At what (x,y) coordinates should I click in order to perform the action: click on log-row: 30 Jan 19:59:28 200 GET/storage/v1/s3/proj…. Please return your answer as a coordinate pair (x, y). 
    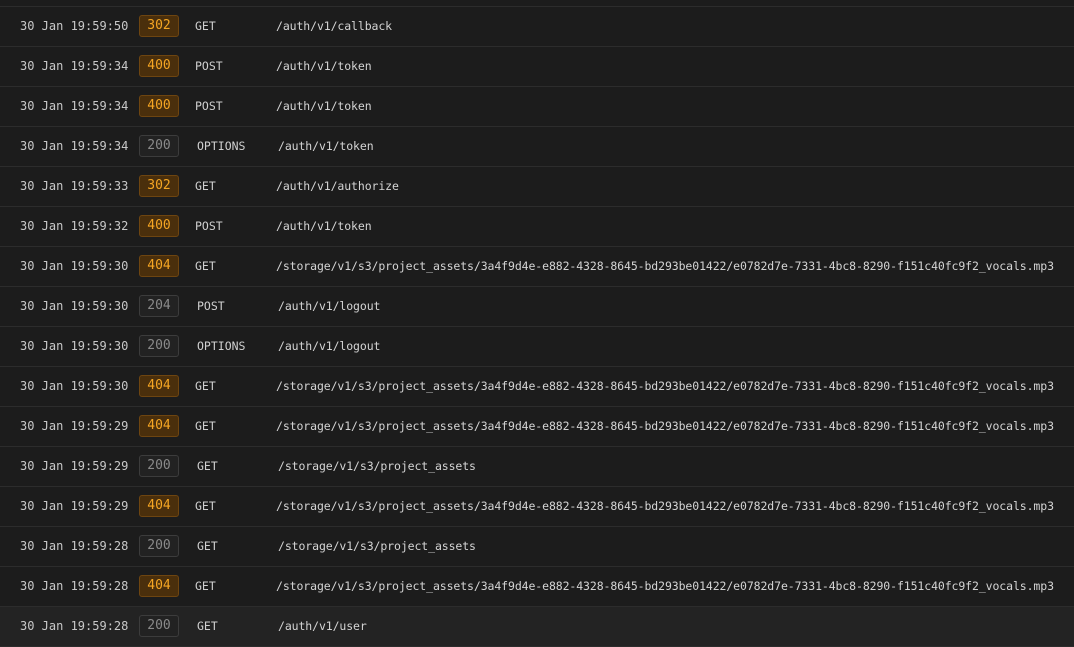
    Looking at the image, I should click on (537, 547).